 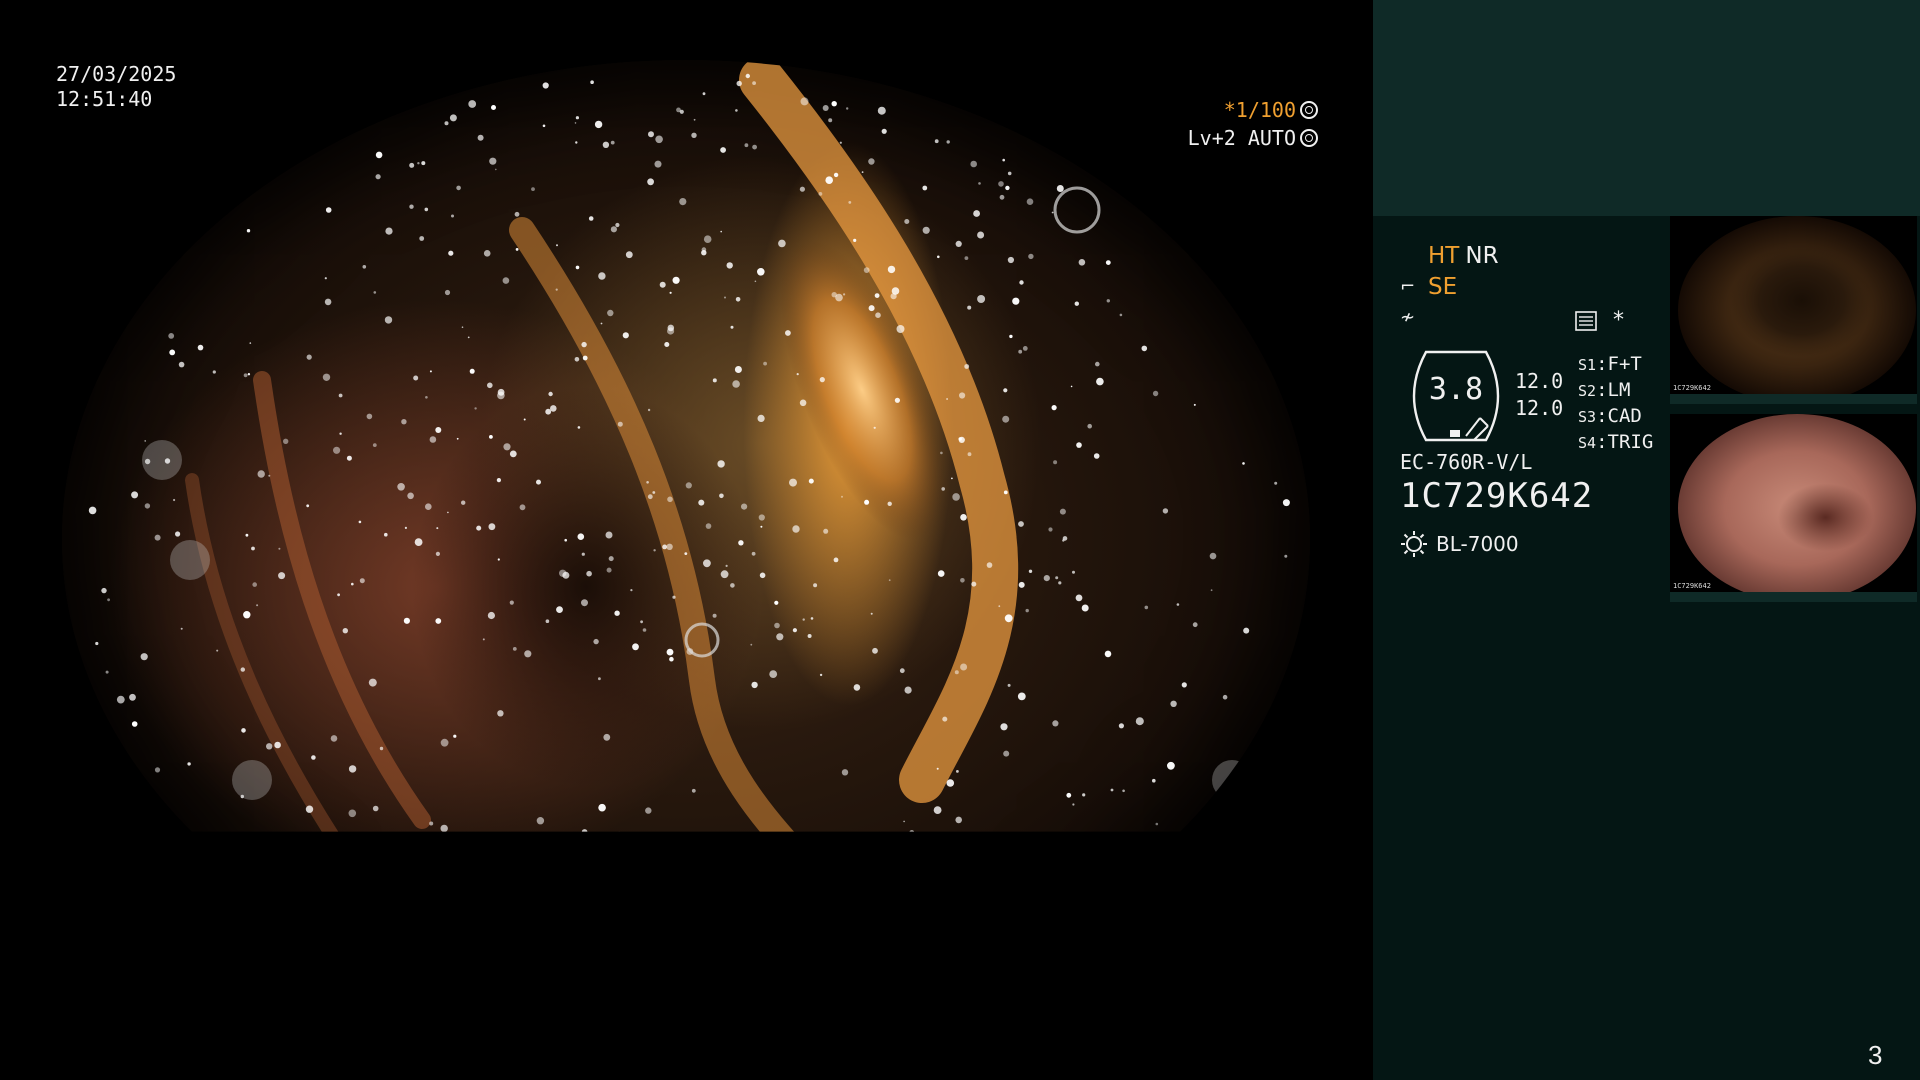 What do you see at coordinates (1539, 408) in the screenshot?
I see `scope-number-2: 12.0` at bounding box center [1539, 408].